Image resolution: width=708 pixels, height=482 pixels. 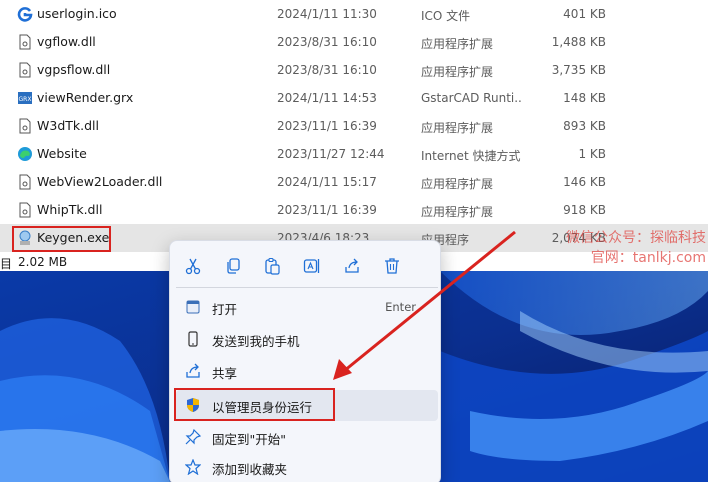 I want to click on file-date: 2024/1/11 15:17, so click(x=327, y=182).